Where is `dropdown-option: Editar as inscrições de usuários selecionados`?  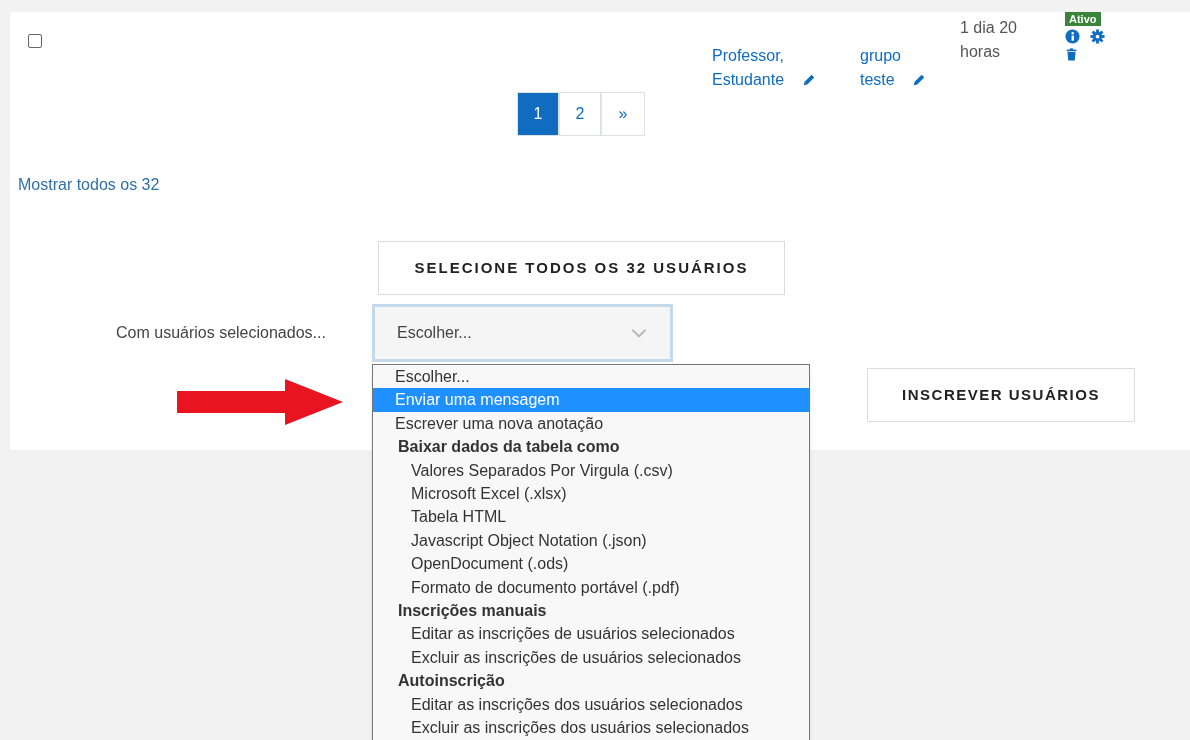 dropdown-option: Editar as inscrições de usuários selecionados is located at coordinates (591, 634).